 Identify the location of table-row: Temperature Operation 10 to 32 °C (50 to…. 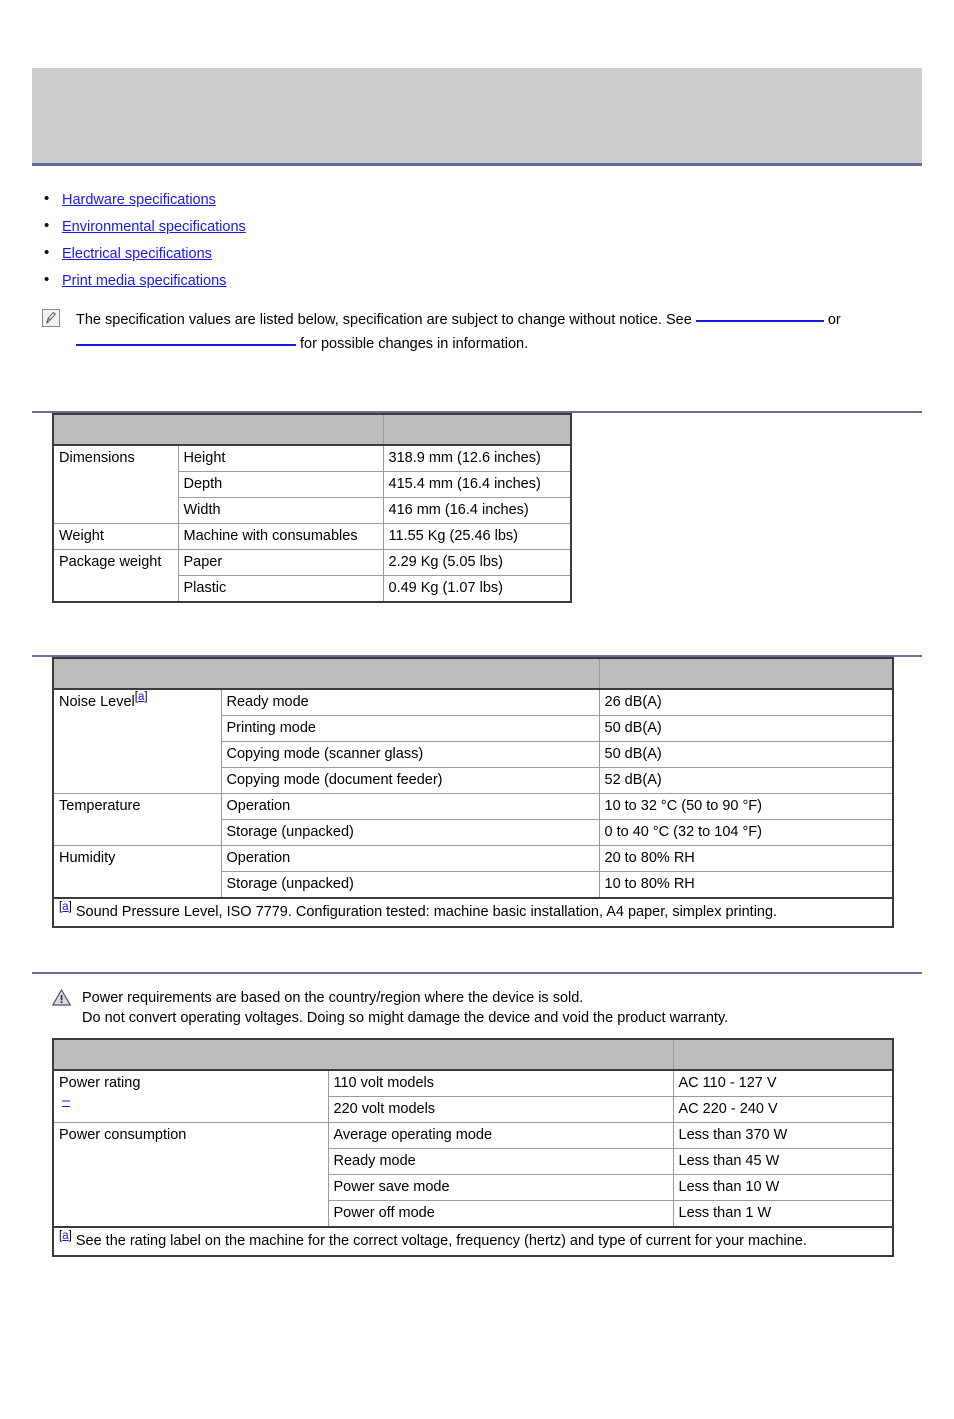
(473, 819).